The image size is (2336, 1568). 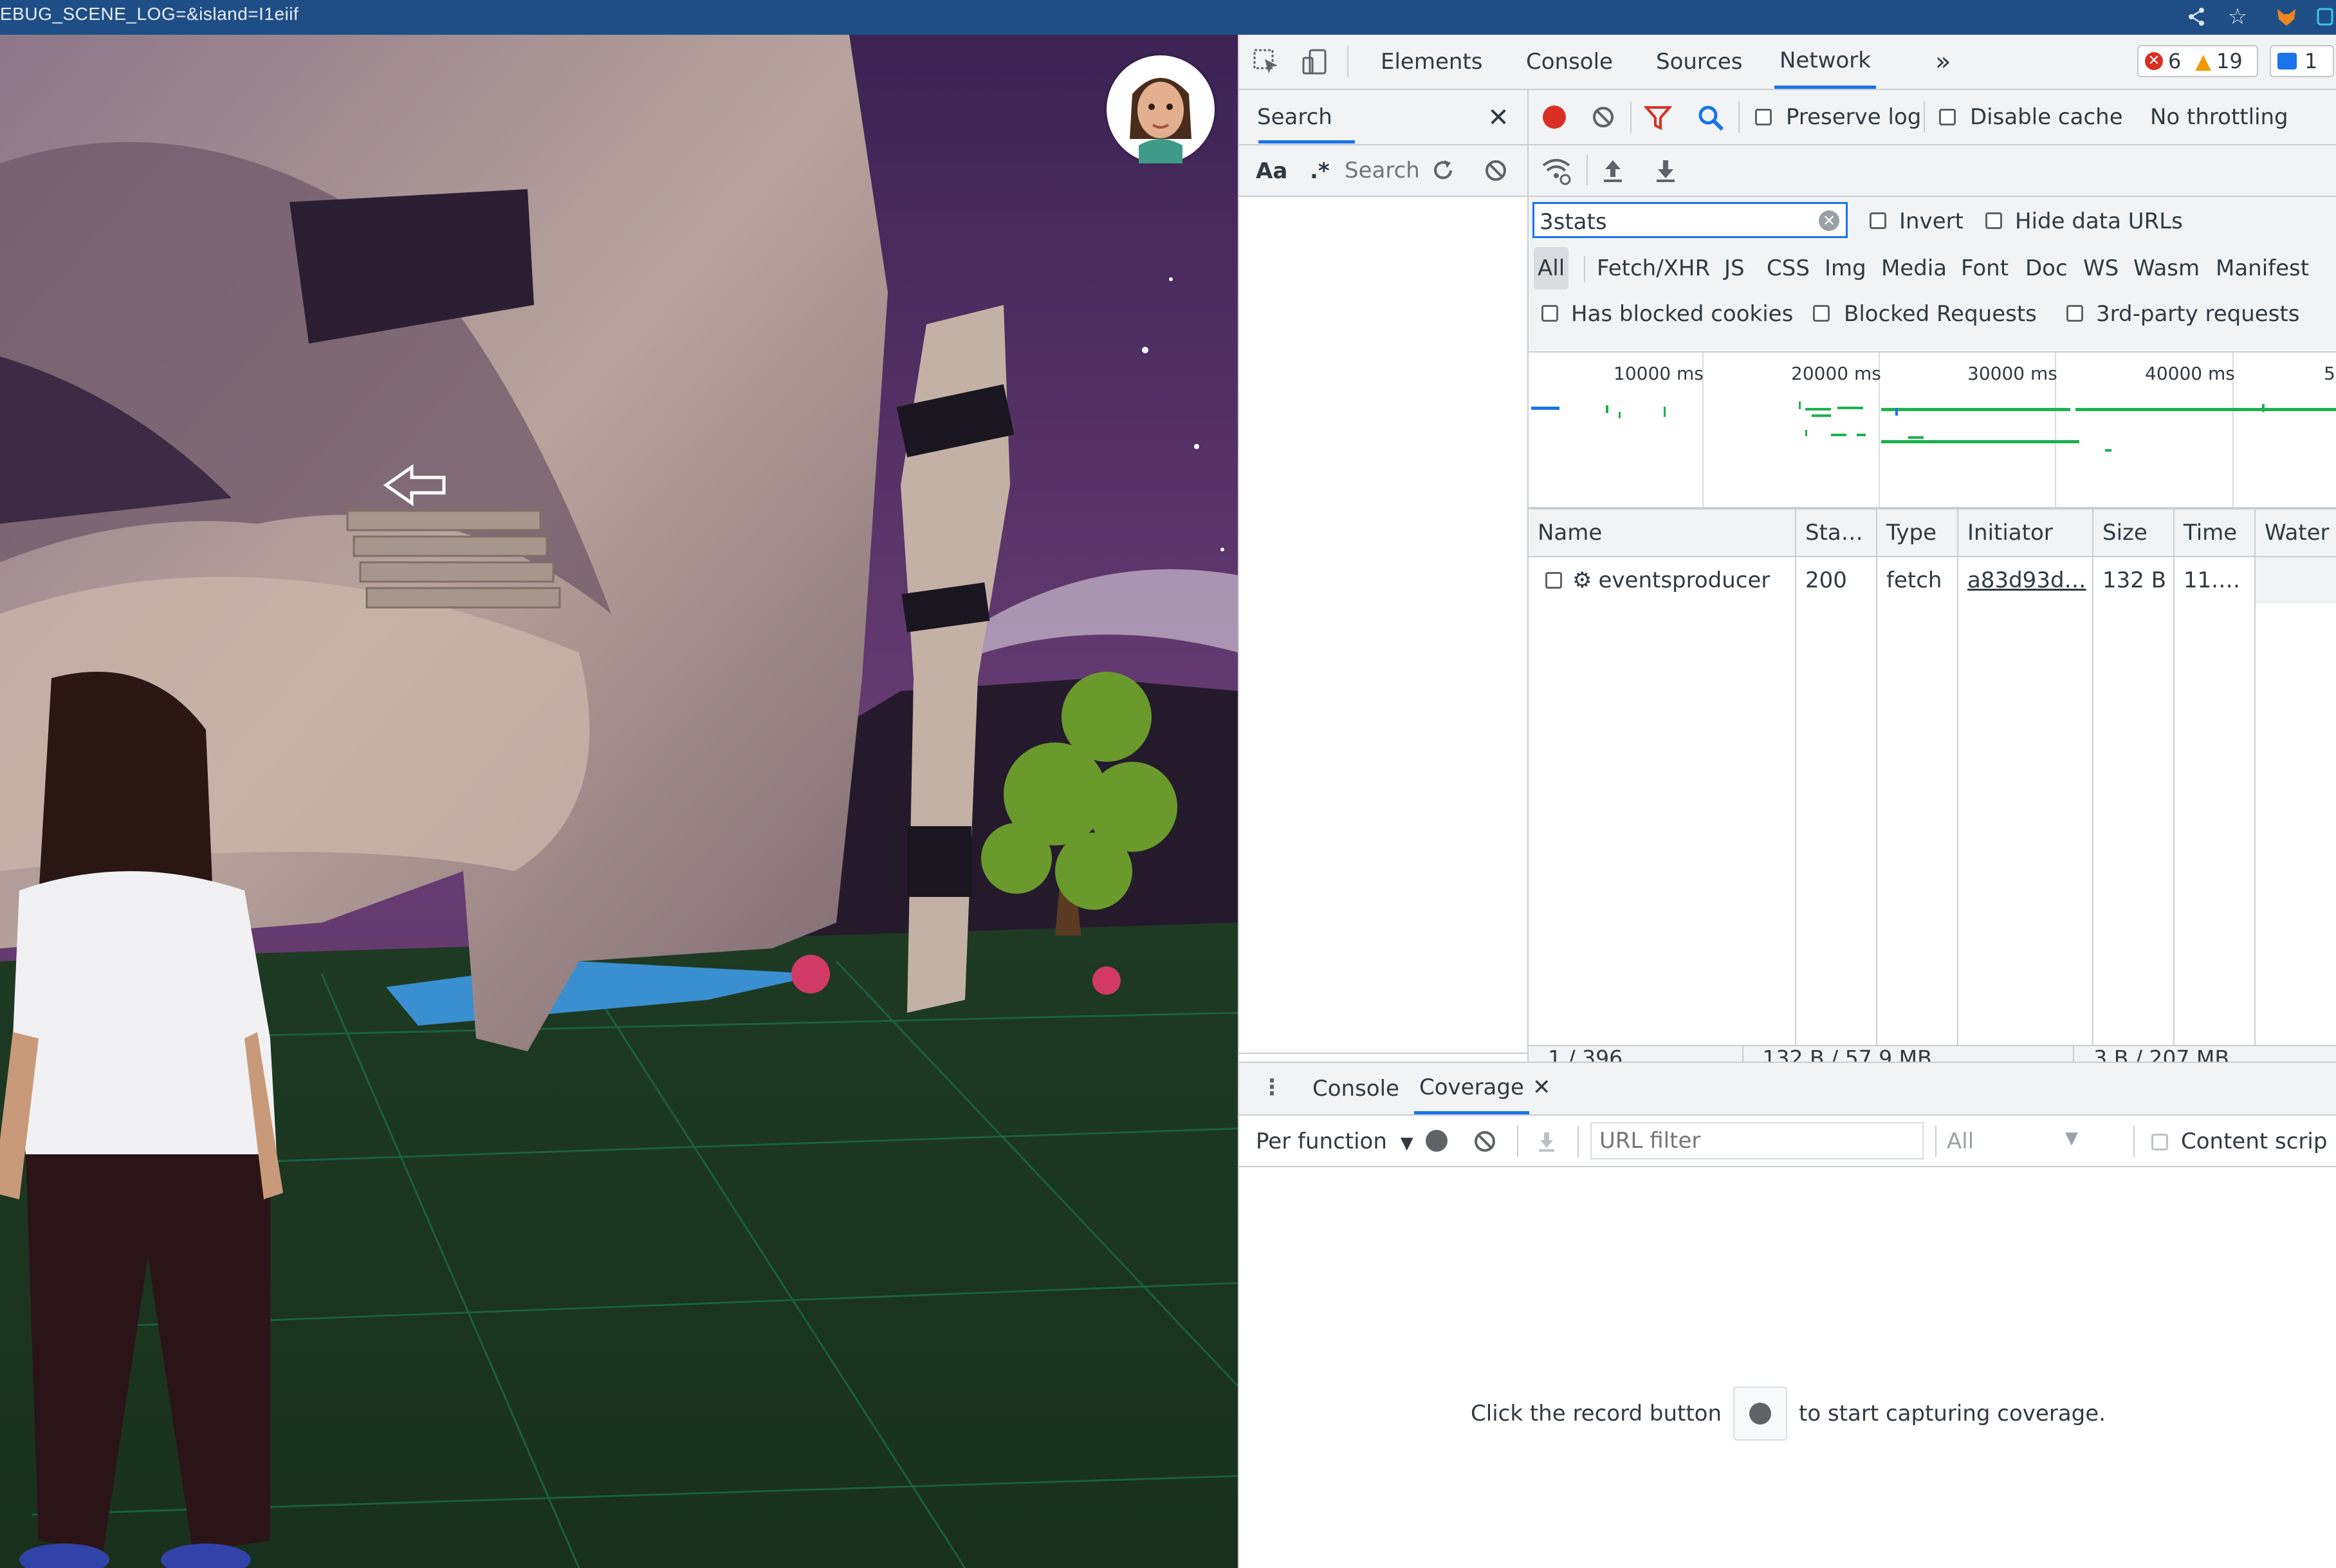 What do you see at coordinates (1917, 581) in the screenshot?
I see `request-type: fetch` at bounding box center [1917, 581].